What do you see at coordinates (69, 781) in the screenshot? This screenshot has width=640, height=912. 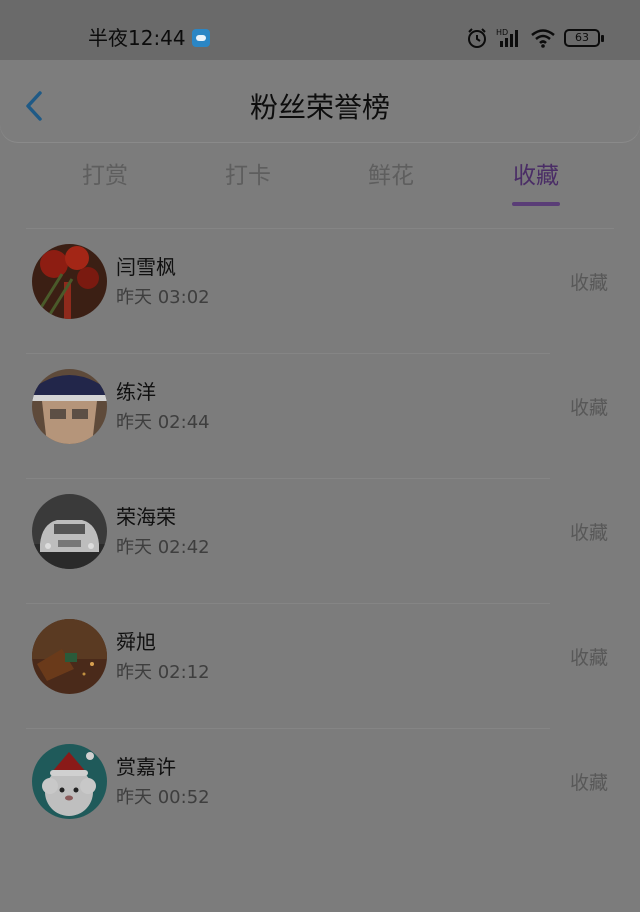 I see `christmas-sheep-avatar` at bounding box center [69, 781].